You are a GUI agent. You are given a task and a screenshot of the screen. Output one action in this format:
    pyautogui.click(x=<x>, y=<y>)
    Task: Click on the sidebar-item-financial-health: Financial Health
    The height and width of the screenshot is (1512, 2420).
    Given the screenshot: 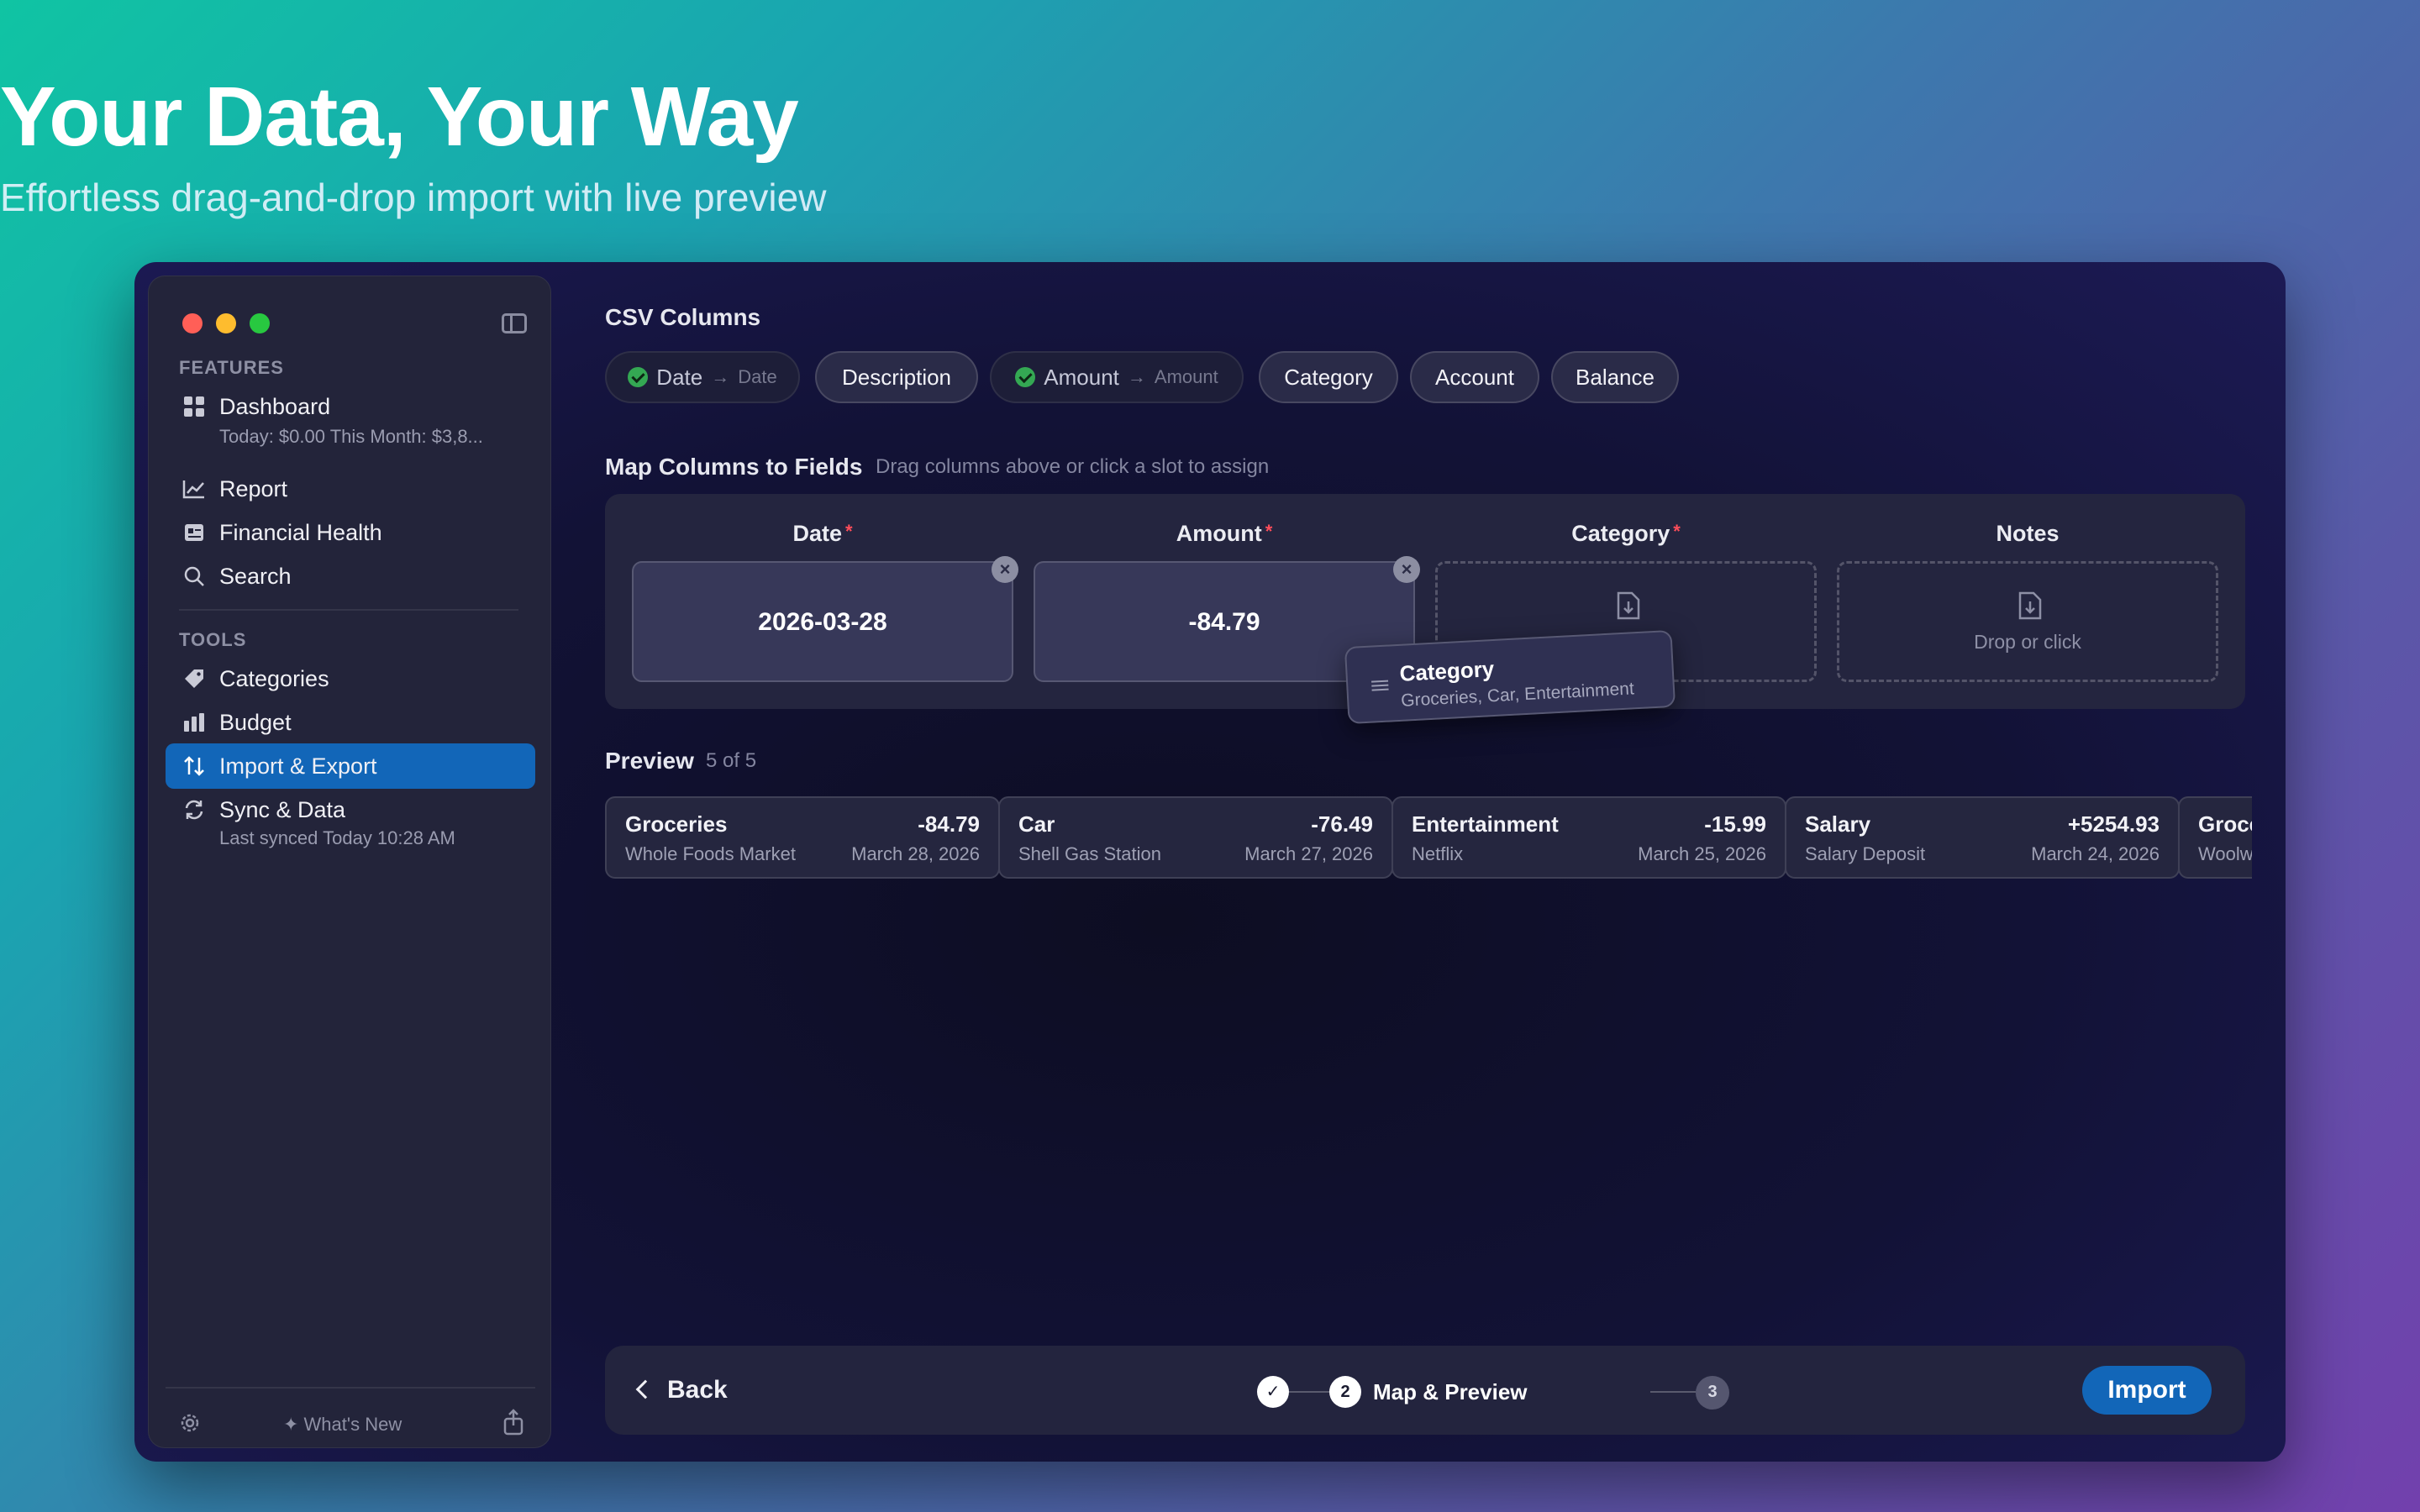 What is the action you would take?
    pyautogui.click(x=351, y=532)
    